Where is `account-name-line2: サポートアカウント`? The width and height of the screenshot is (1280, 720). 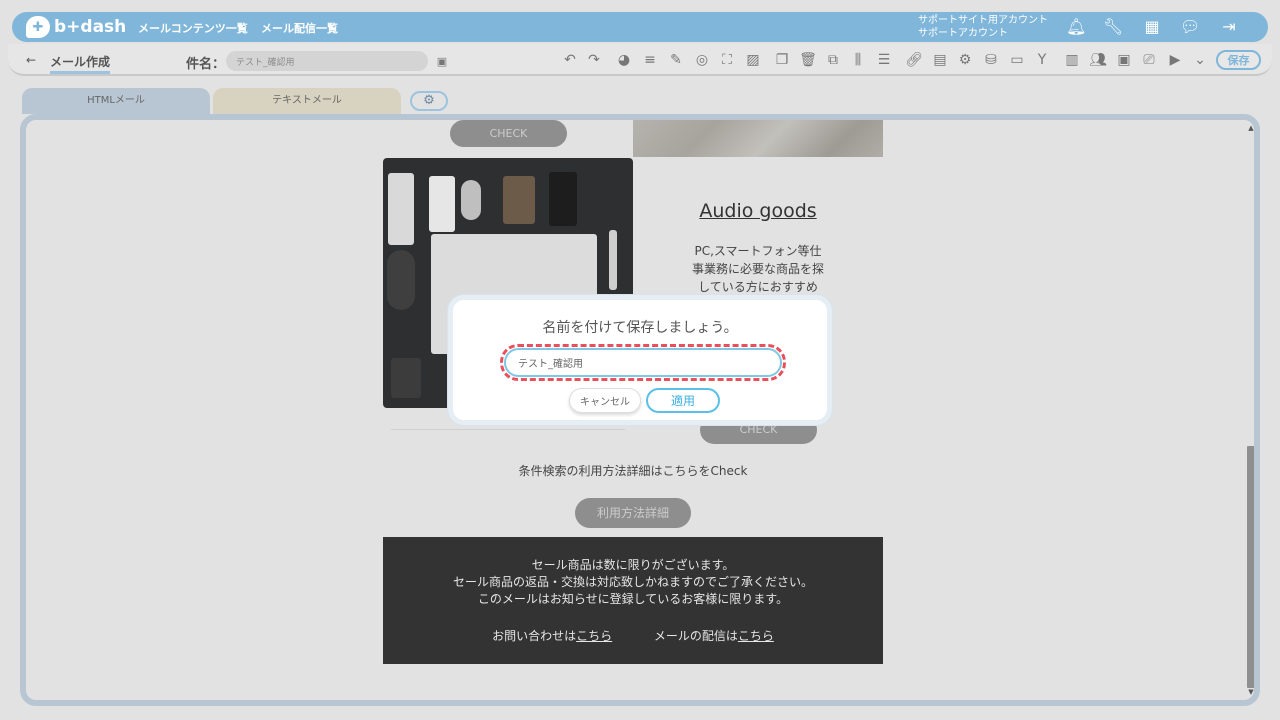 account-name-line2: サポートアカウント is located at coordinates (963, 33).